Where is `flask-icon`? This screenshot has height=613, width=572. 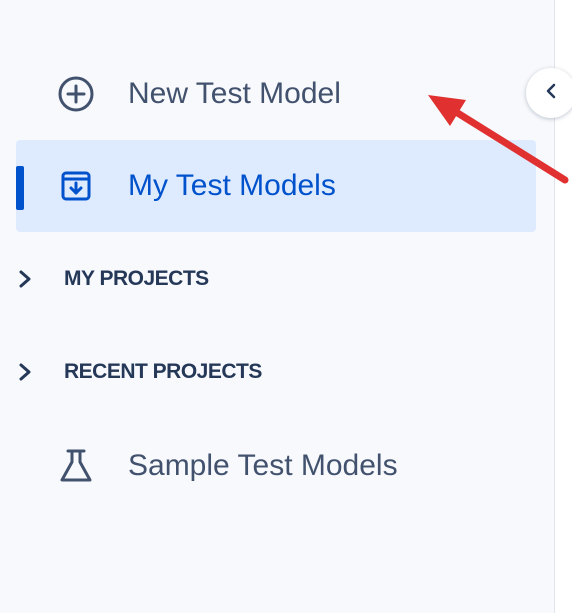
flask-icon is located at coordinates (76, 466).